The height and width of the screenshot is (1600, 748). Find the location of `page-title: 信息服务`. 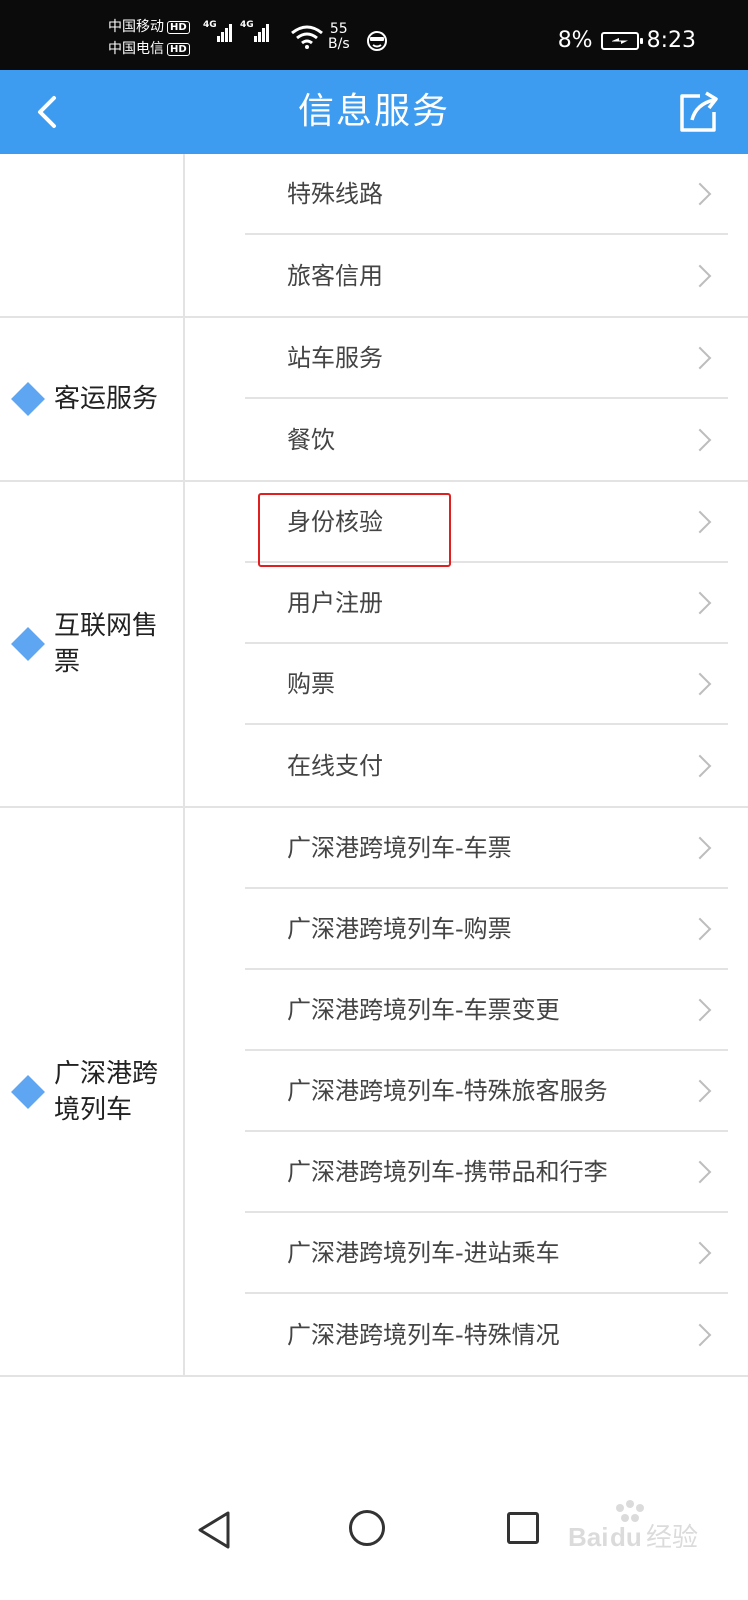

page-title: 信息服务 is located at coordinates (373, 111).